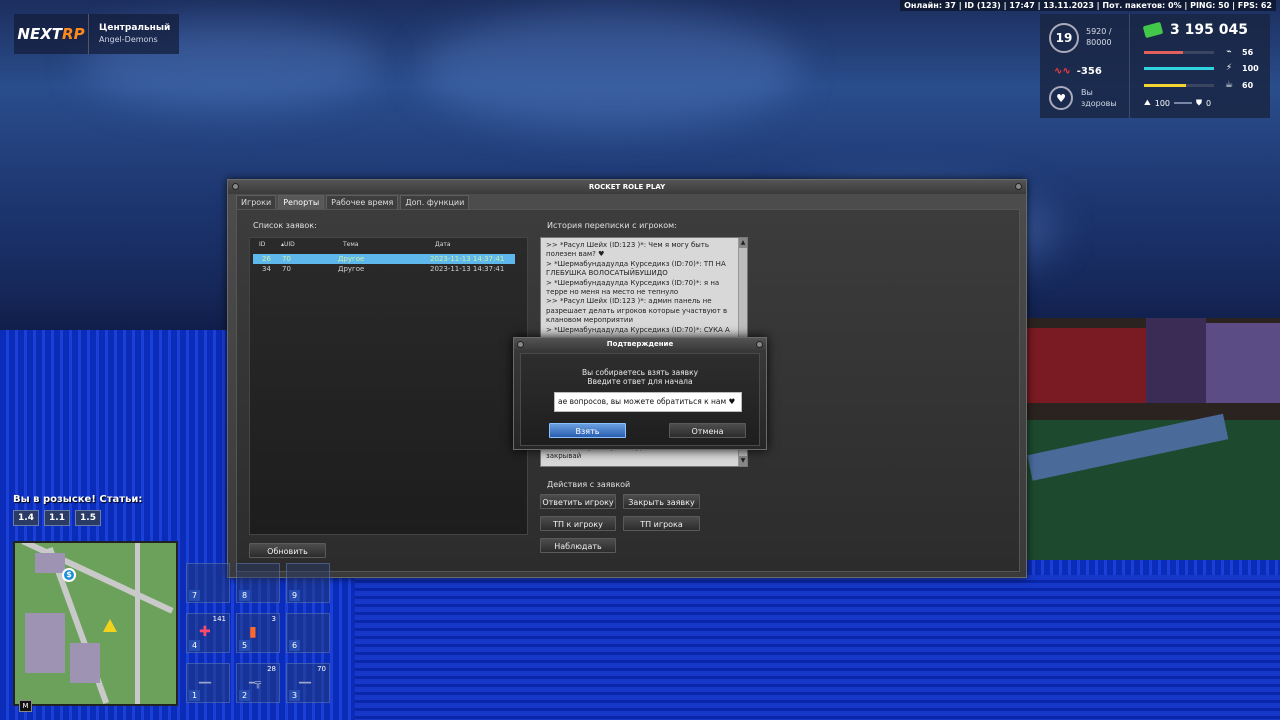 Image resolution: width=1280 pixels, height=720 pixels. What do you see at coordinates (69, 575) in the screenshot?
I see `bank-icon: $` at bounding box center [69, 575].